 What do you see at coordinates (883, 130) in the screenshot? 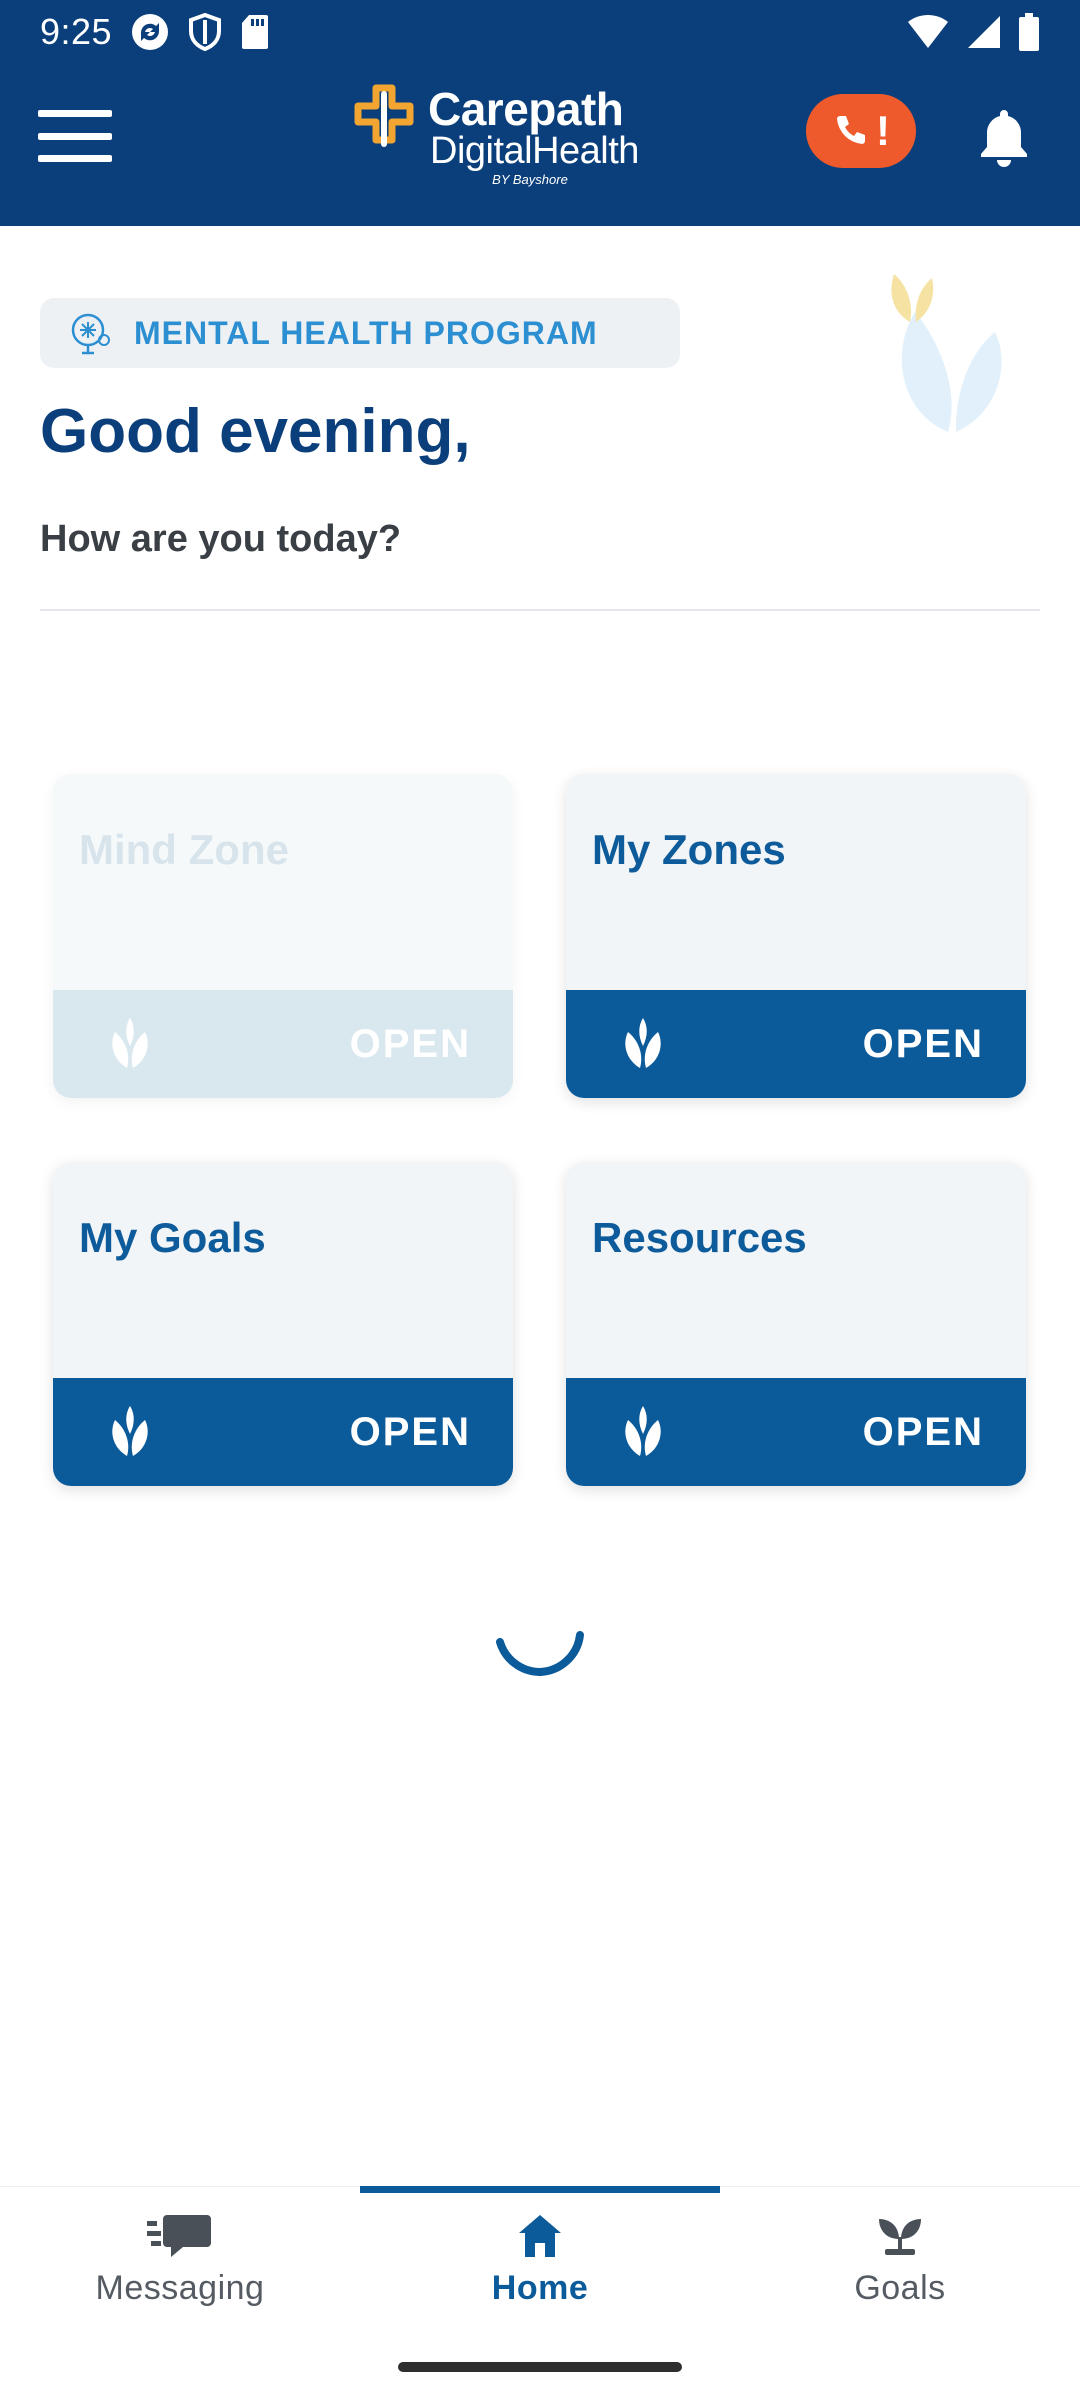
I see `alert-mark: !` at bounding box center [883, 130].